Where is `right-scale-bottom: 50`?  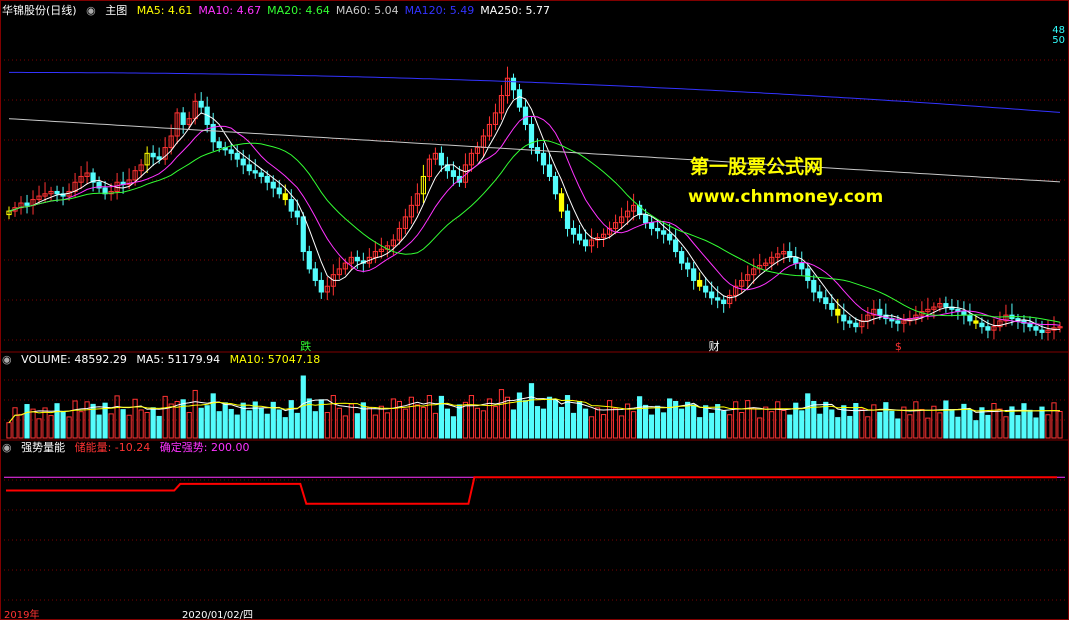 right-scale-bottom: 50 is located at coordinates (1058, 40).